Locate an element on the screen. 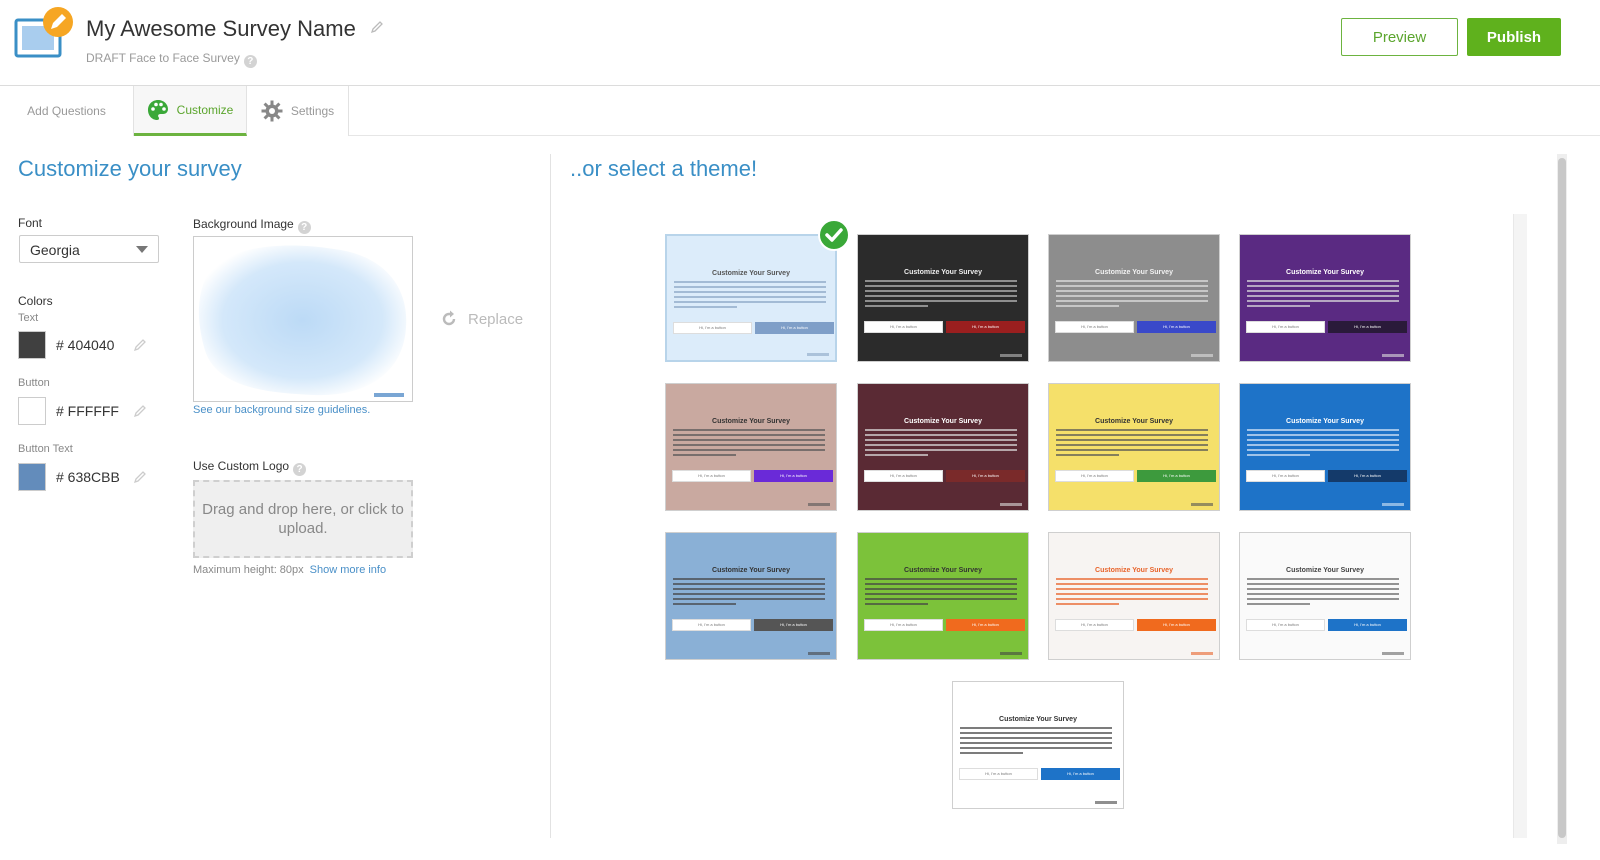  chevron-down-icon is located at coordinates (142, 249).